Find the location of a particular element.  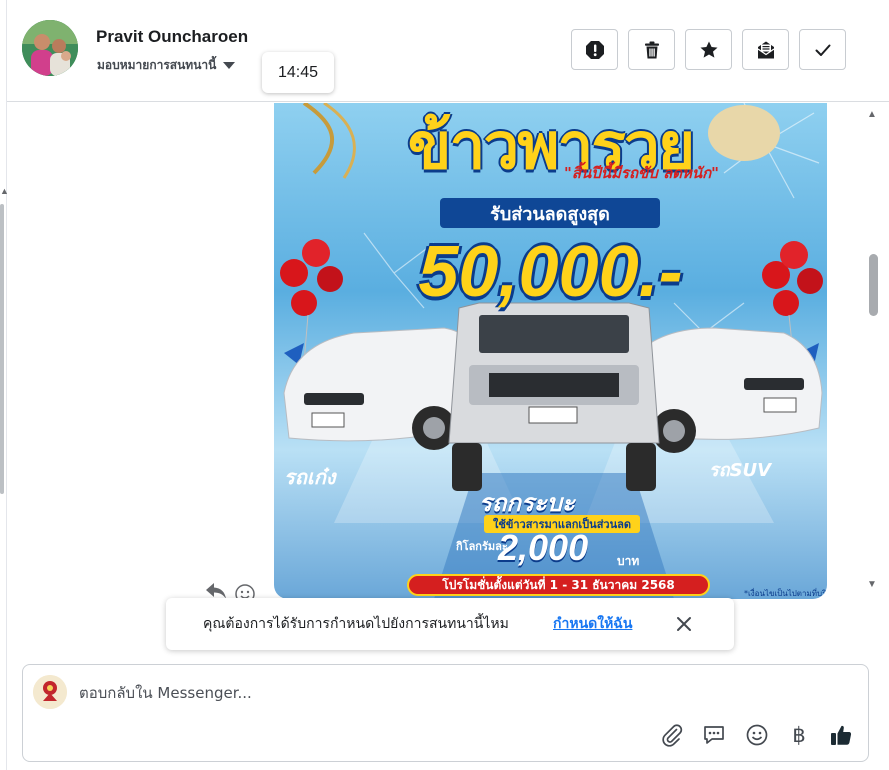

promo-baht-label: บาท is located at coordinates (628, 561).